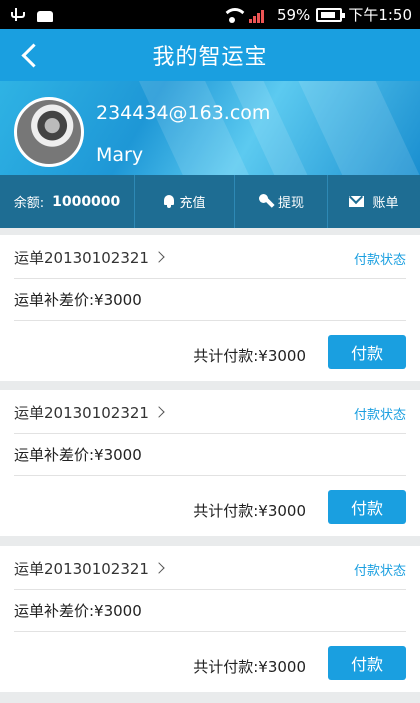  Describe the element at coordinates (385, 203) in the screenshot. I see `bill-label: 账单` at that location.